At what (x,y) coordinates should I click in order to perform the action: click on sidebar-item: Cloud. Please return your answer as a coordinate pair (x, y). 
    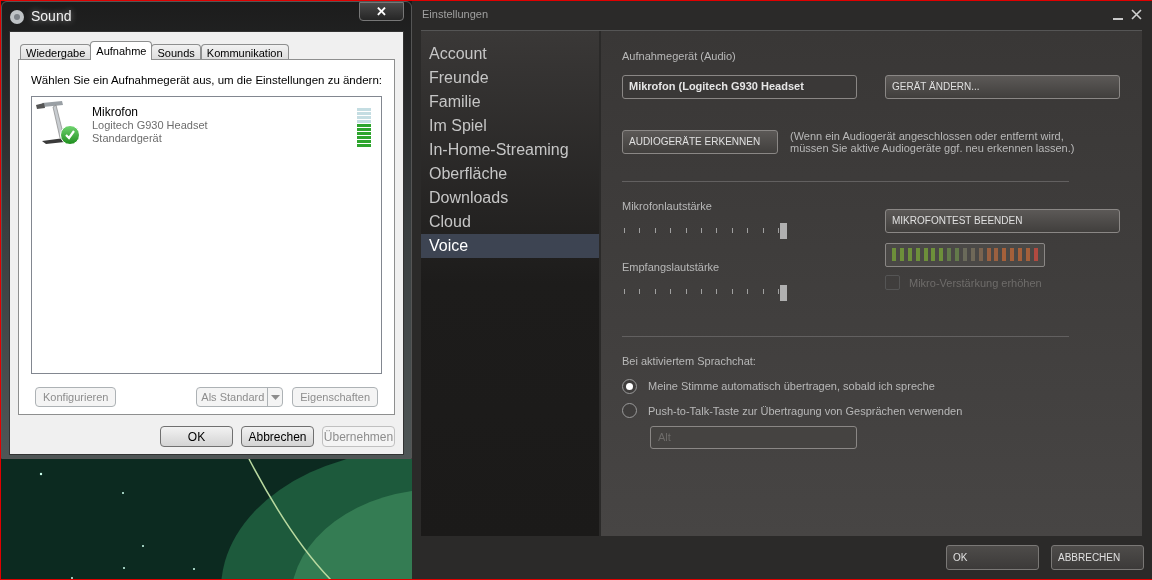
    Looking at the image, I should click on (510, 222).